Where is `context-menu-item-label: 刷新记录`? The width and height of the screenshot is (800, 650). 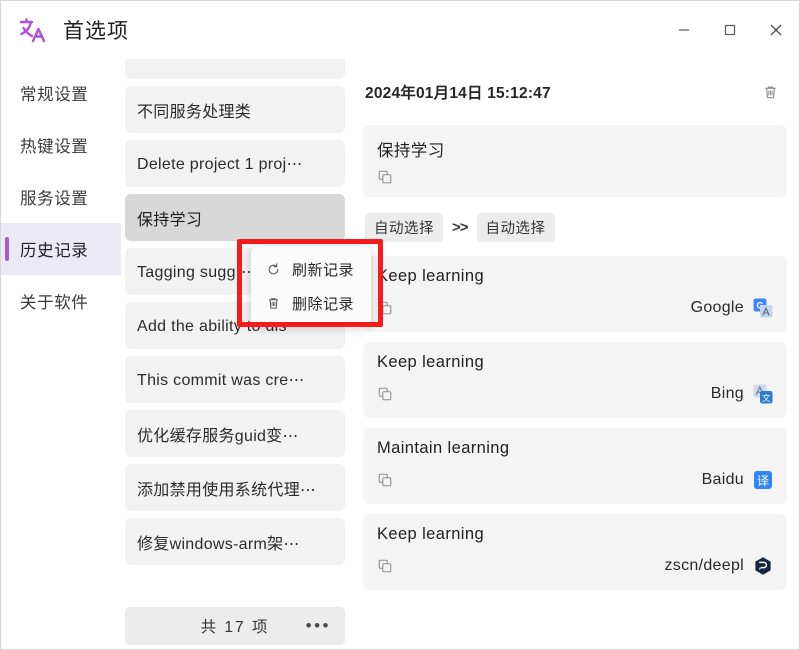
context-menu-item-label: 刷新记录 is located at coordinates (323, 270).